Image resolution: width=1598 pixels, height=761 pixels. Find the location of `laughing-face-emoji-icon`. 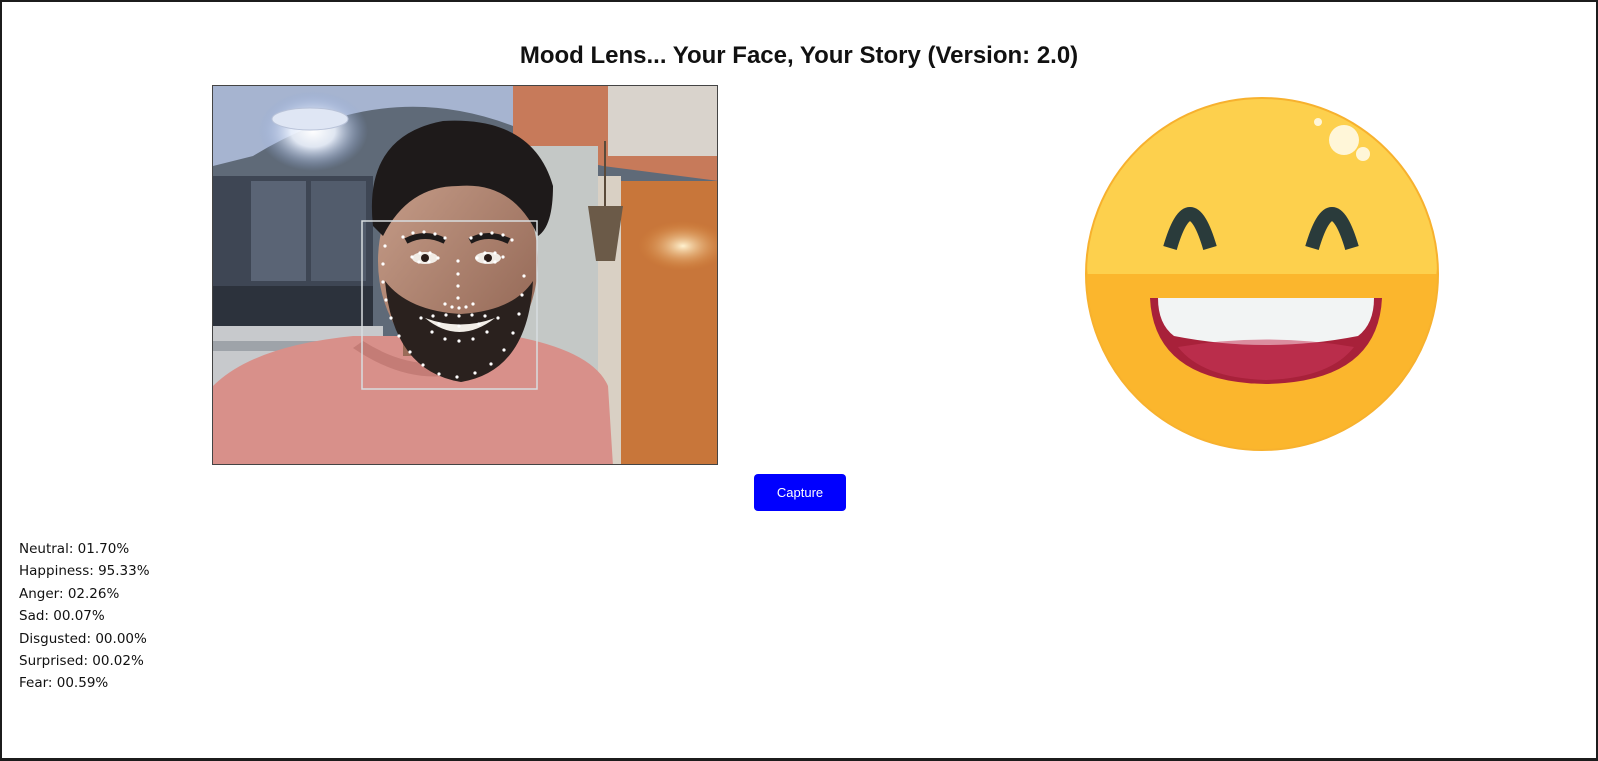

laughing-face-emoji-icon is located at coordinates (1262, 274).